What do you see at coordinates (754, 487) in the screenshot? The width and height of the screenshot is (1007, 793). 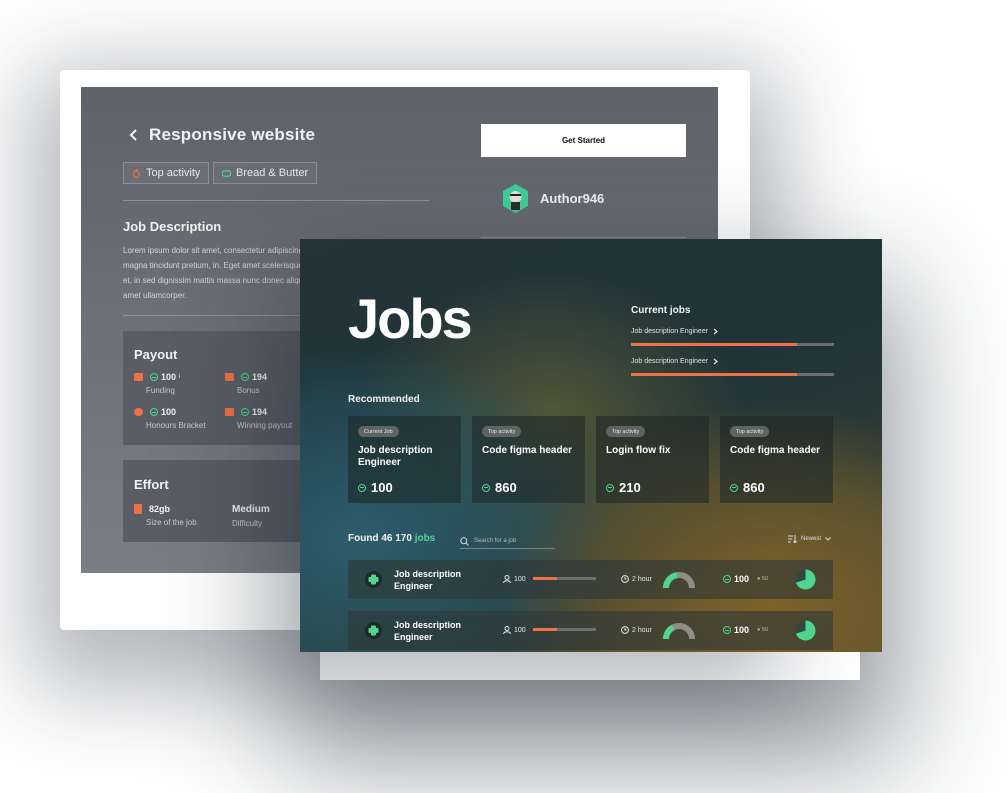 I see `card-price: 860` at bounding box center [754, 487].